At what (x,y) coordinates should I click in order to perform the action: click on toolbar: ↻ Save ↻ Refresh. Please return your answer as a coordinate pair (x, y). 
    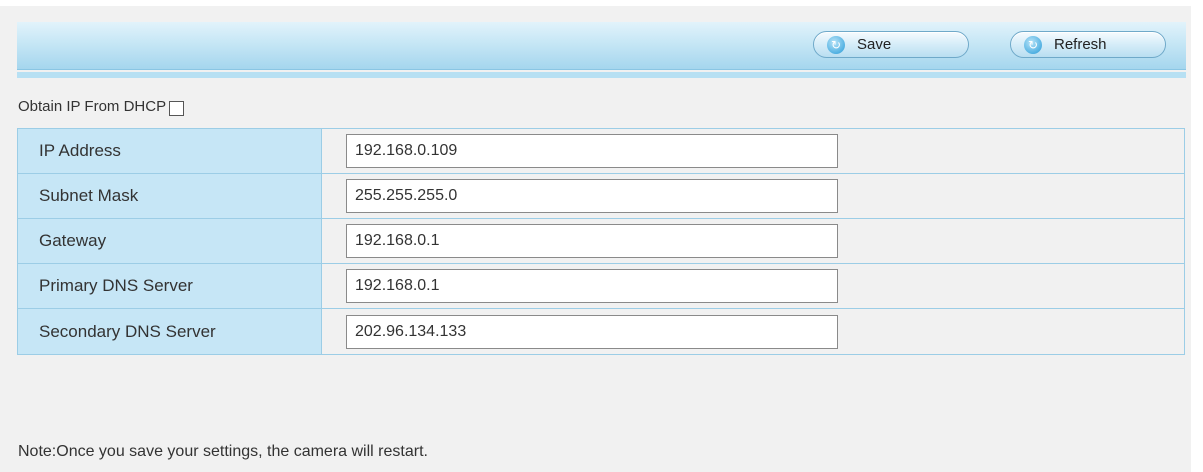
    Looking at the image, I should click on (601, 46).